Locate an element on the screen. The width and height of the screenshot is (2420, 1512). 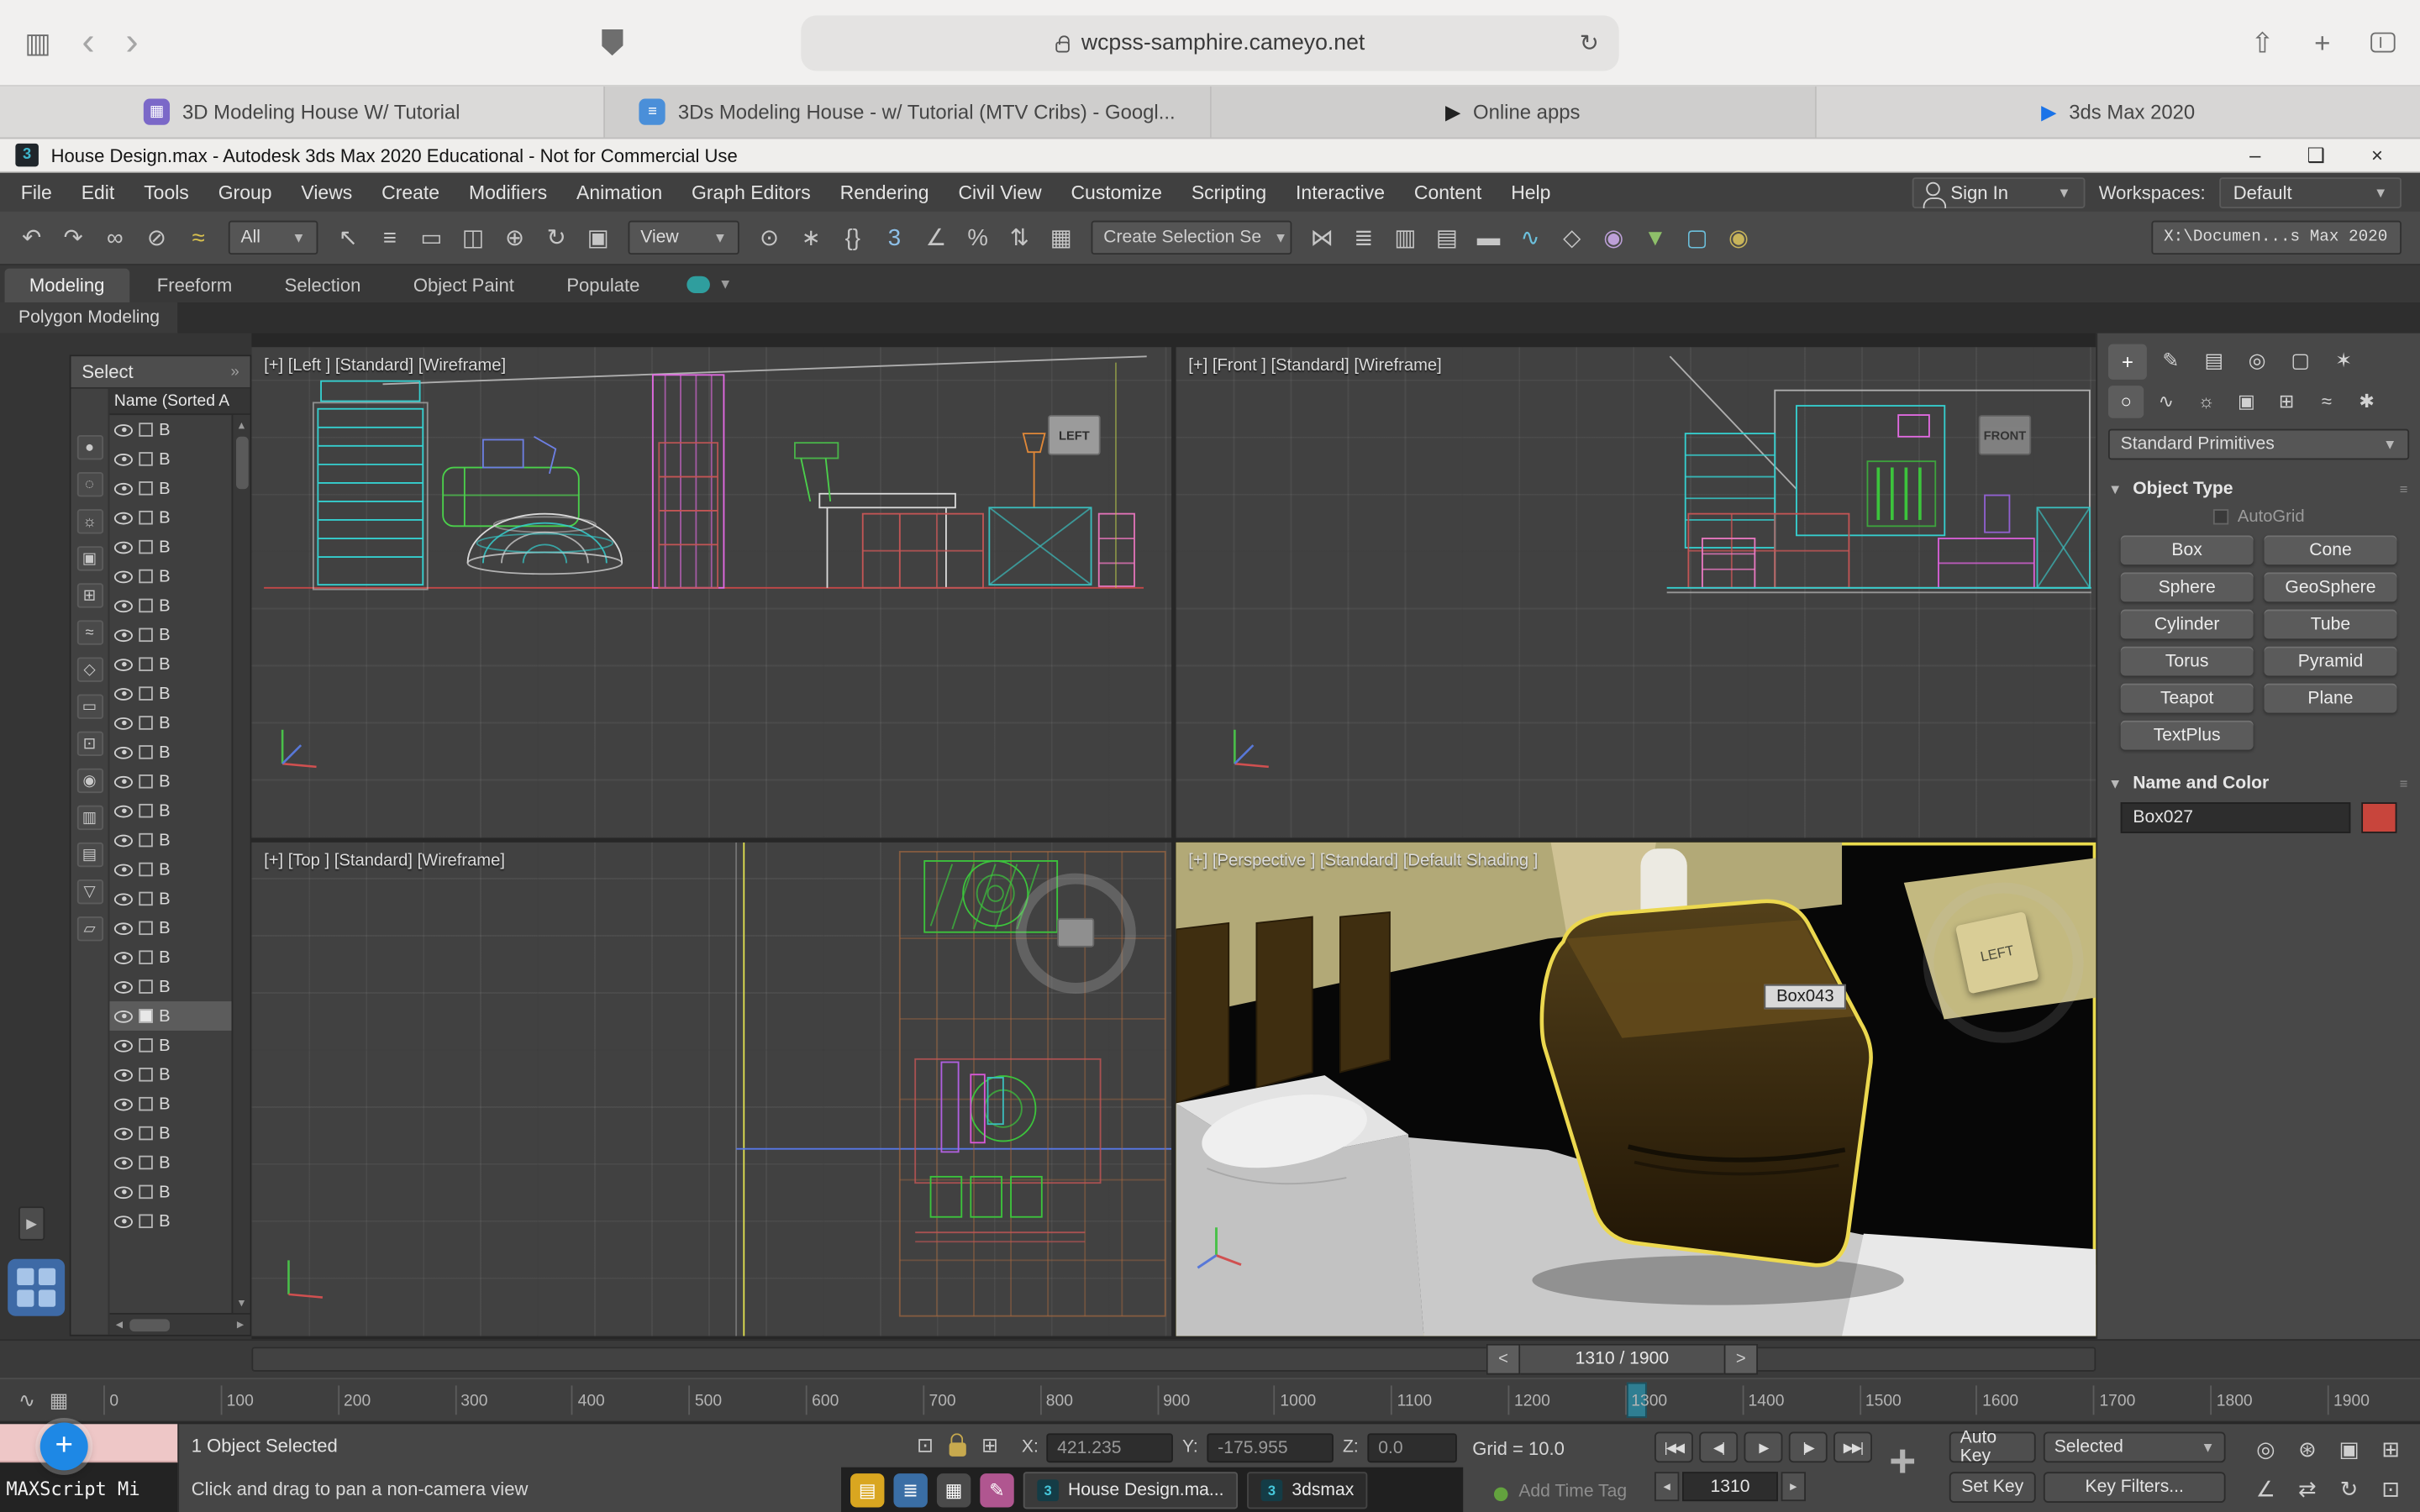
space-warps-category-icon: ≈ is located at coordinates (2327, 401).